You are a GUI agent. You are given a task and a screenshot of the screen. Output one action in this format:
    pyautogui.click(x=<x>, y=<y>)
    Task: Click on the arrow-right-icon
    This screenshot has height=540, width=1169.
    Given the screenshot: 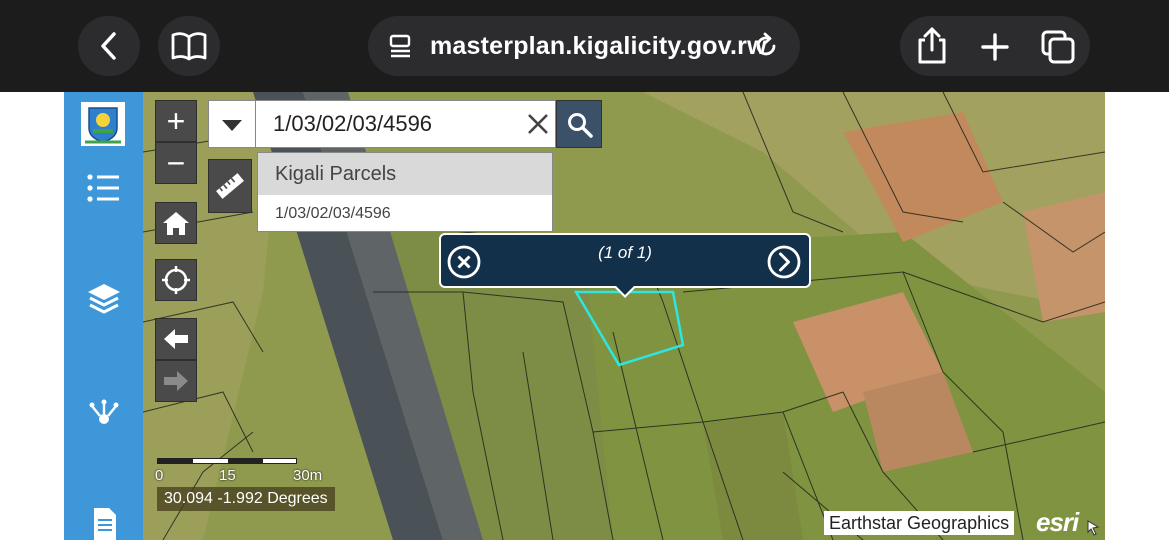 What is the action you would take?
    pyautogui.click(x=176, y=381)
    